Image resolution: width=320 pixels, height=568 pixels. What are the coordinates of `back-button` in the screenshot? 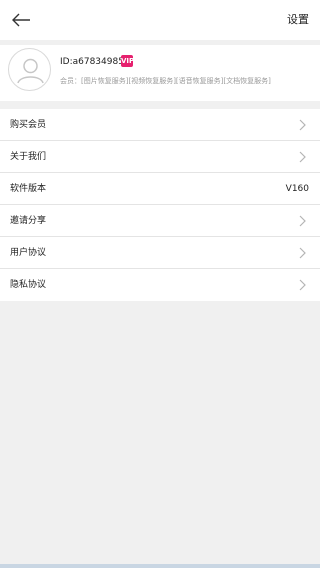 It's located at (21, 20).